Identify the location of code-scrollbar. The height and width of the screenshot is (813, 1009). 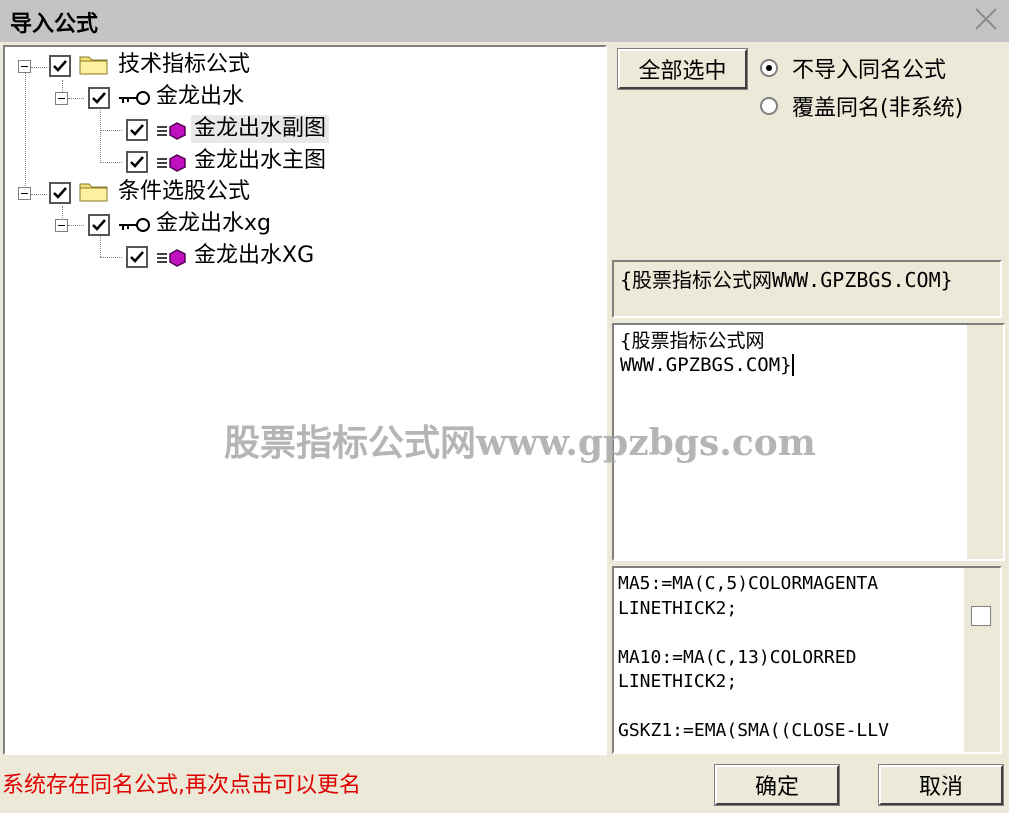
(982, 660).